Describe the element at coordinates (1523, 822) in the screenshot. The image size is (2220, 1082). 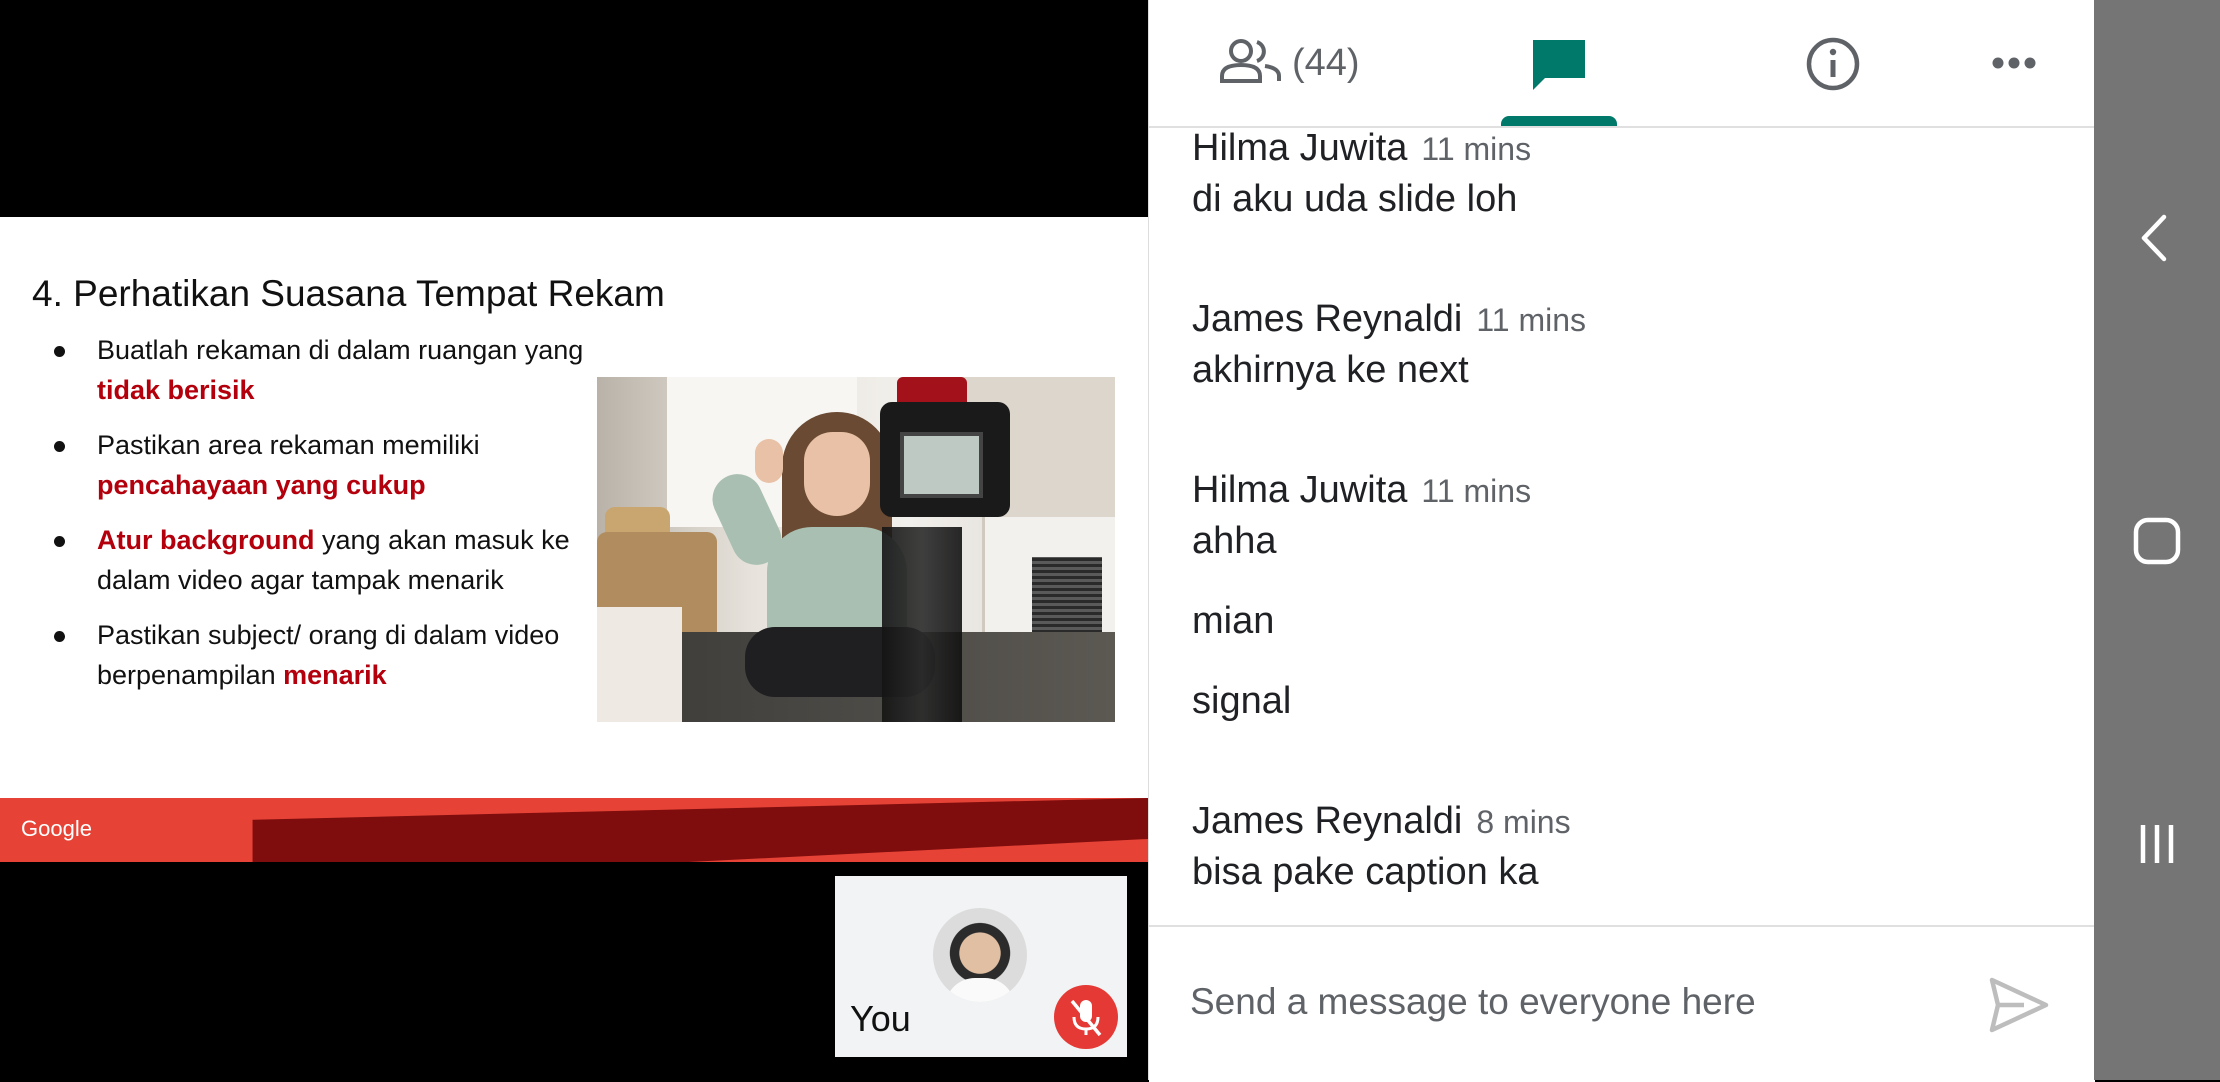
I see `message-time: 8 mins` at that location.